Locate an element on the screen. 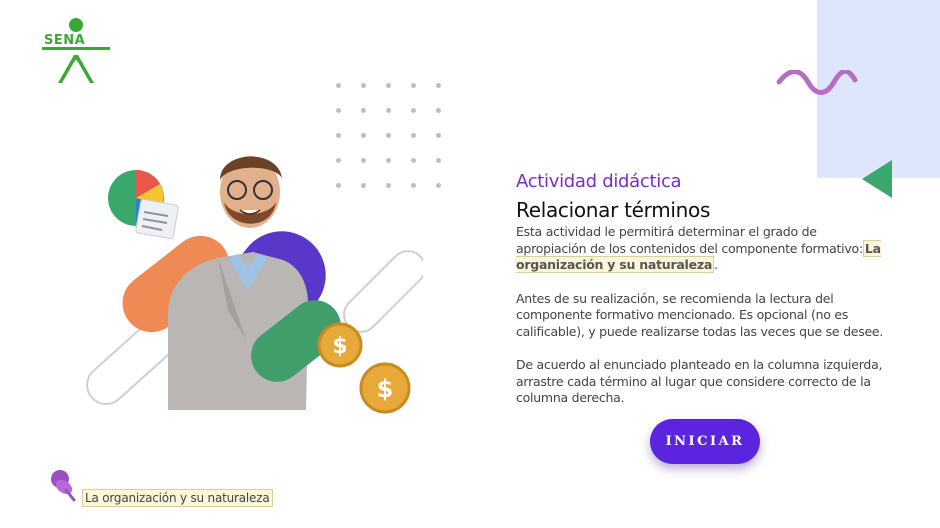 The width and height of the screenshot is (940, 528). footer-component-label: La organización y su naturaleza is located at coordinates (177, 498).